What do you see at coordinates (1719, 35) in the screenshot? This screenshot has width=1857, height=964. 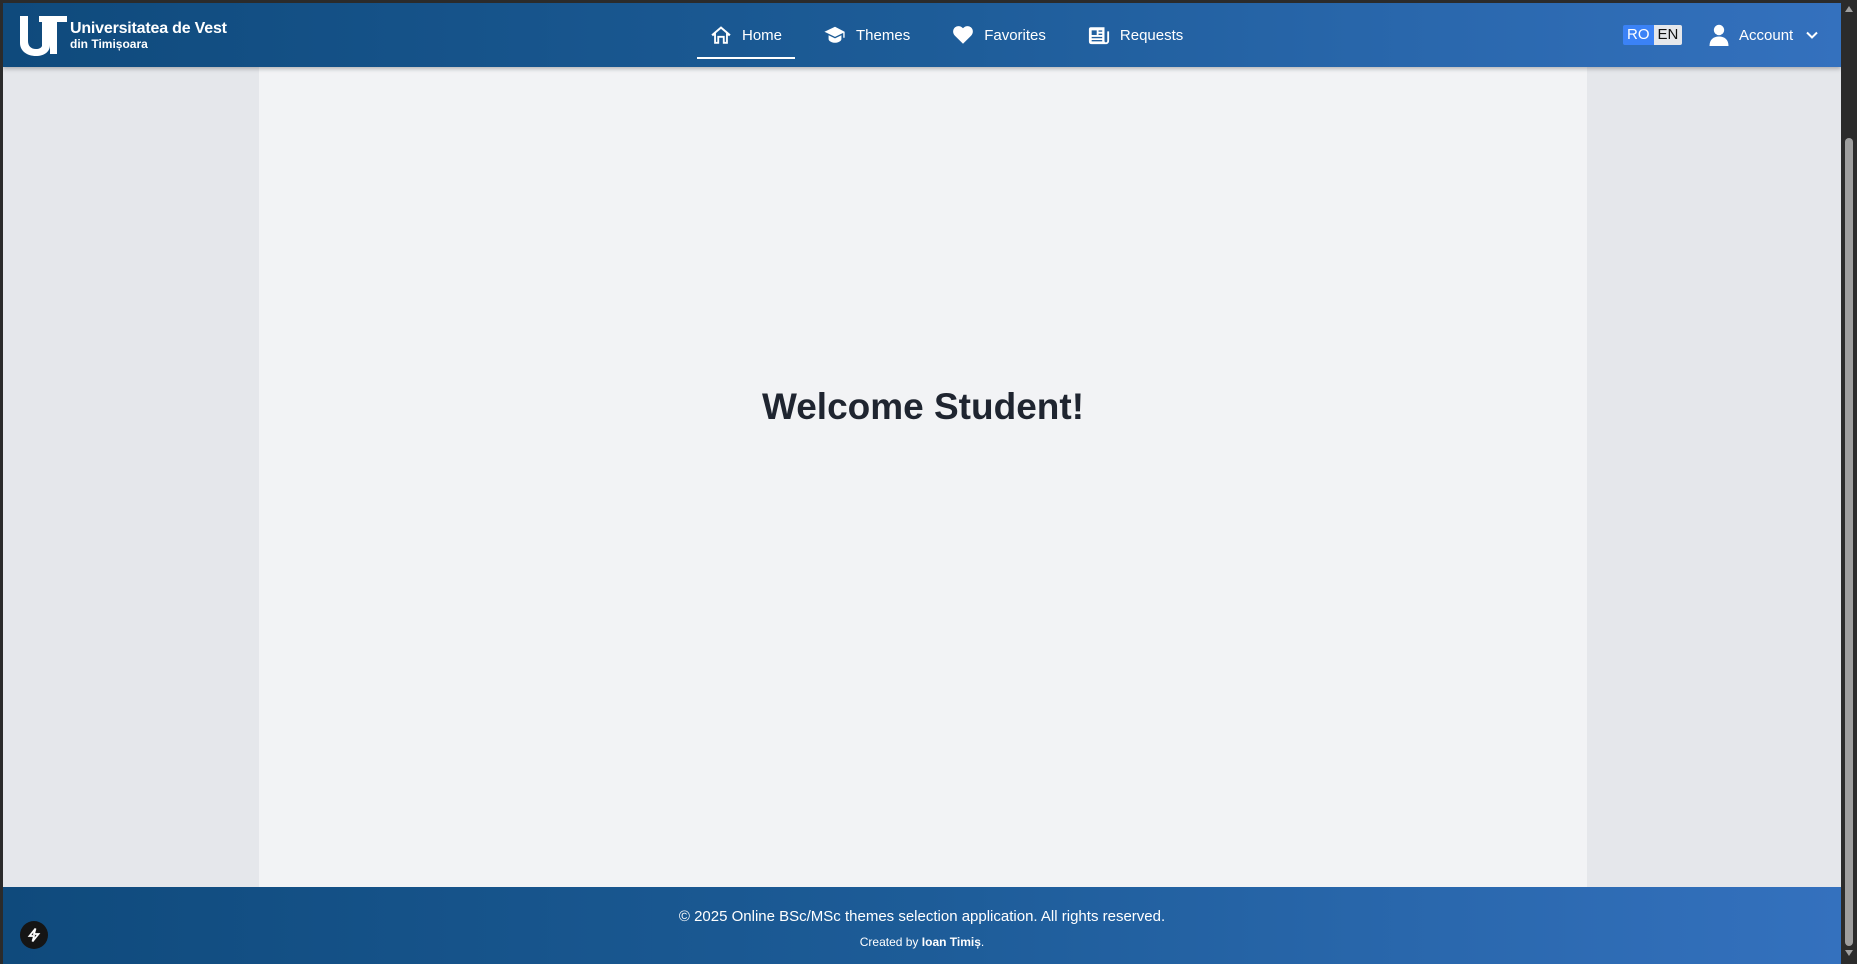 I see `user-icon` at bounding box center [1719, 35].